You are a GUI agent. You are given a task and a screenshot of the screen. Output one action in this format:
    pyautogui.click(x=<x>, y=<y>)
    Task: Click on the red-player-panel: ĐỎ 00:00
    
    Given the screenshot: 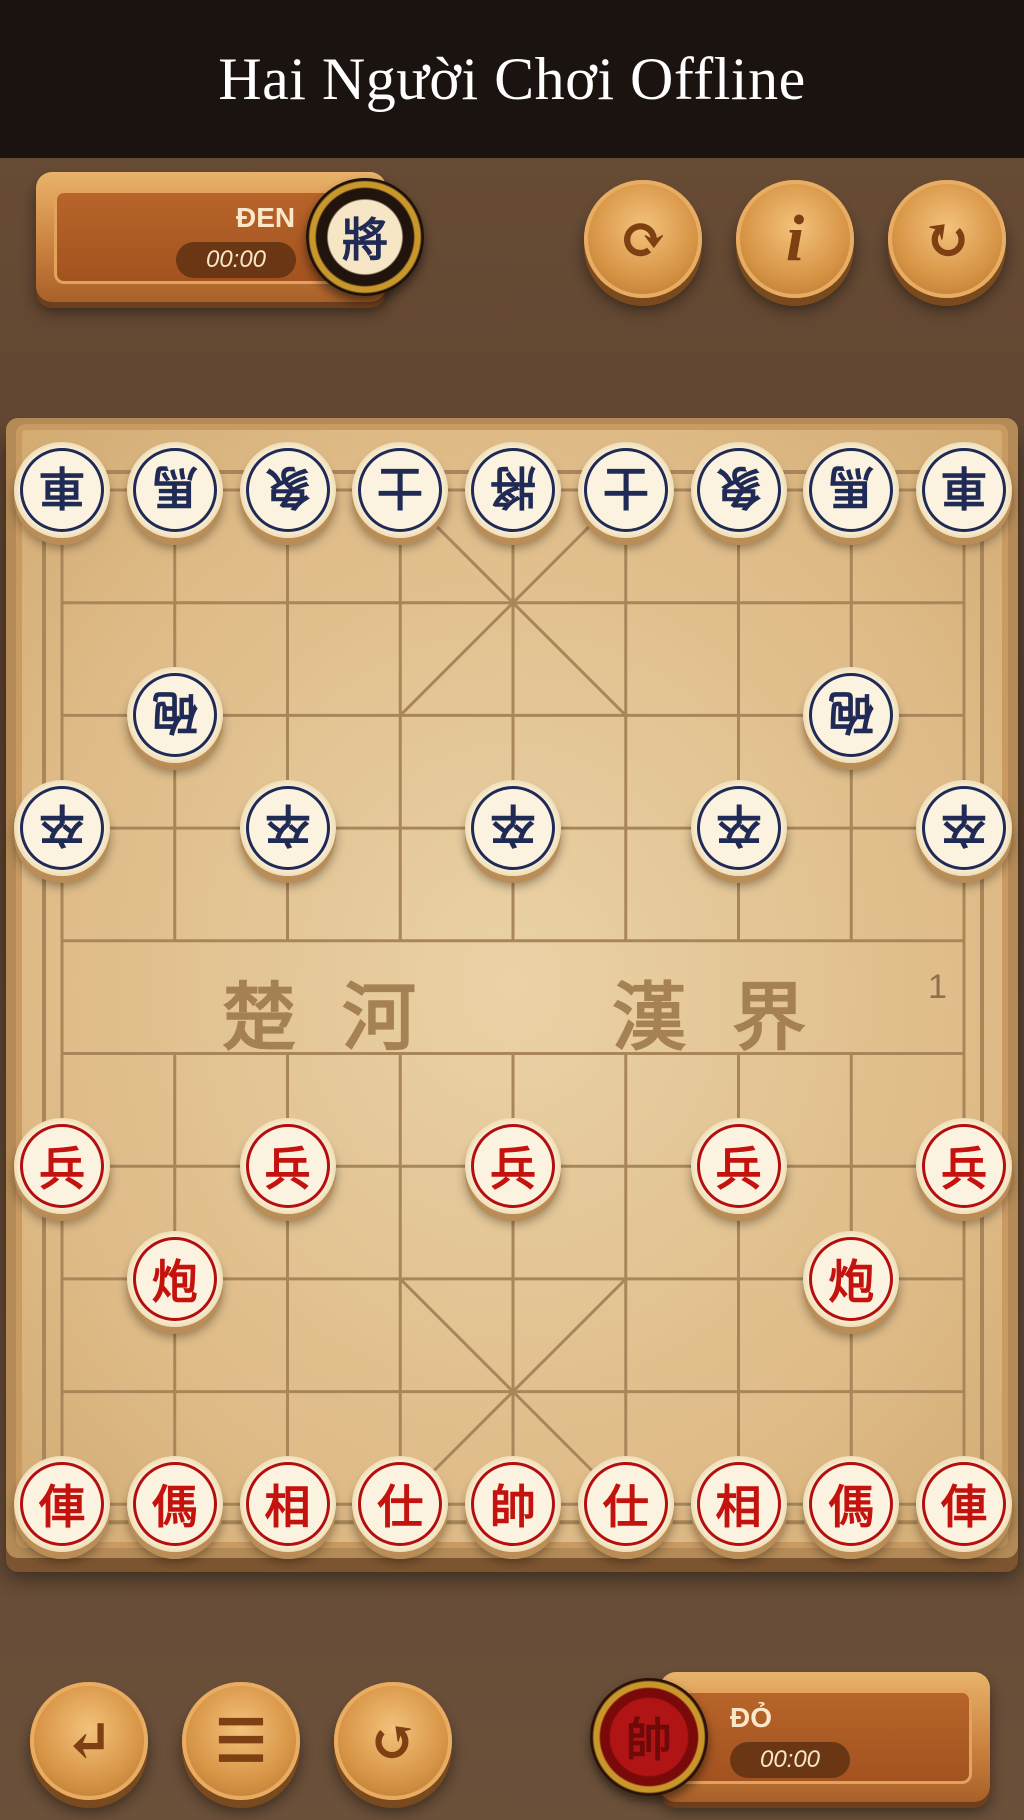 What is the action you would take?
    pyautogui.click(x=825, y=1737)
    